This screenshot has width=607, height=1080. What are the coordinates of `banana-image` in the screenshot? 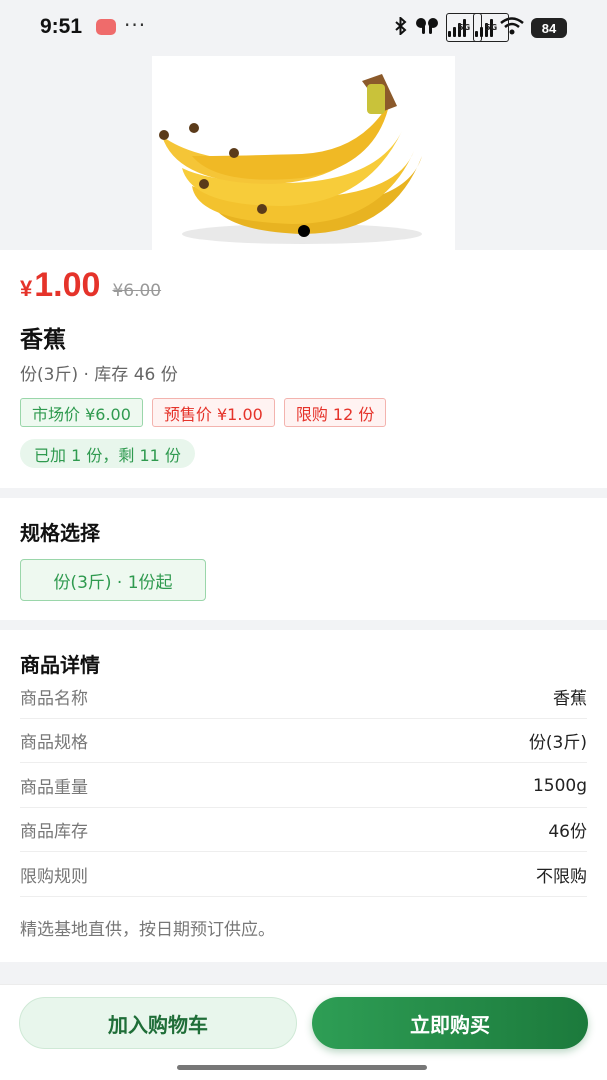 It's located at (303, 153).